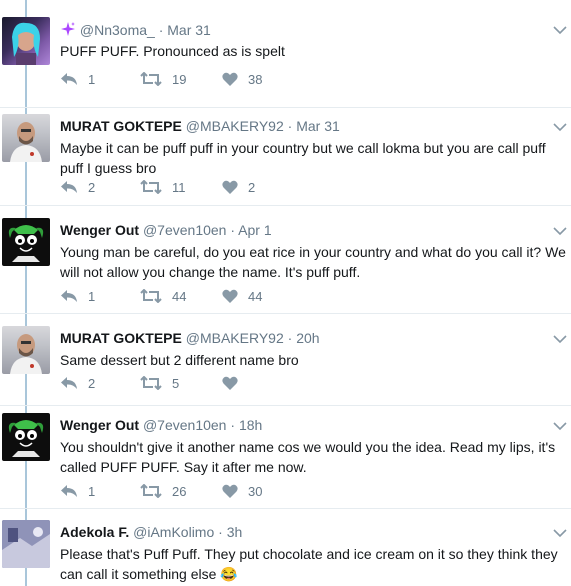 This screenshot has width=571, height=586. Describe the element at coordinates (94, 532) in the screenshot. I see `tweet-author-name: Adekola F.` at that location.